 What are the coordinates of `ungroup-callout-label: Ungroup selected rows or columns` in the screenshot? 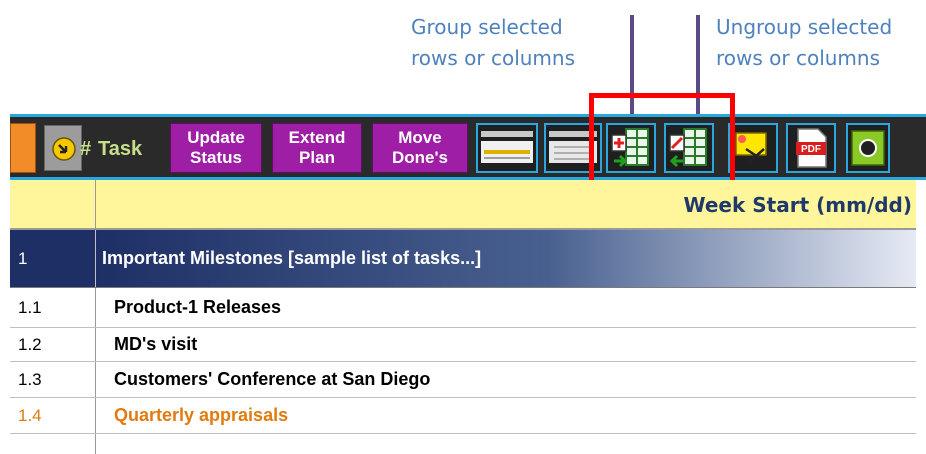 It's located at (804, 42).